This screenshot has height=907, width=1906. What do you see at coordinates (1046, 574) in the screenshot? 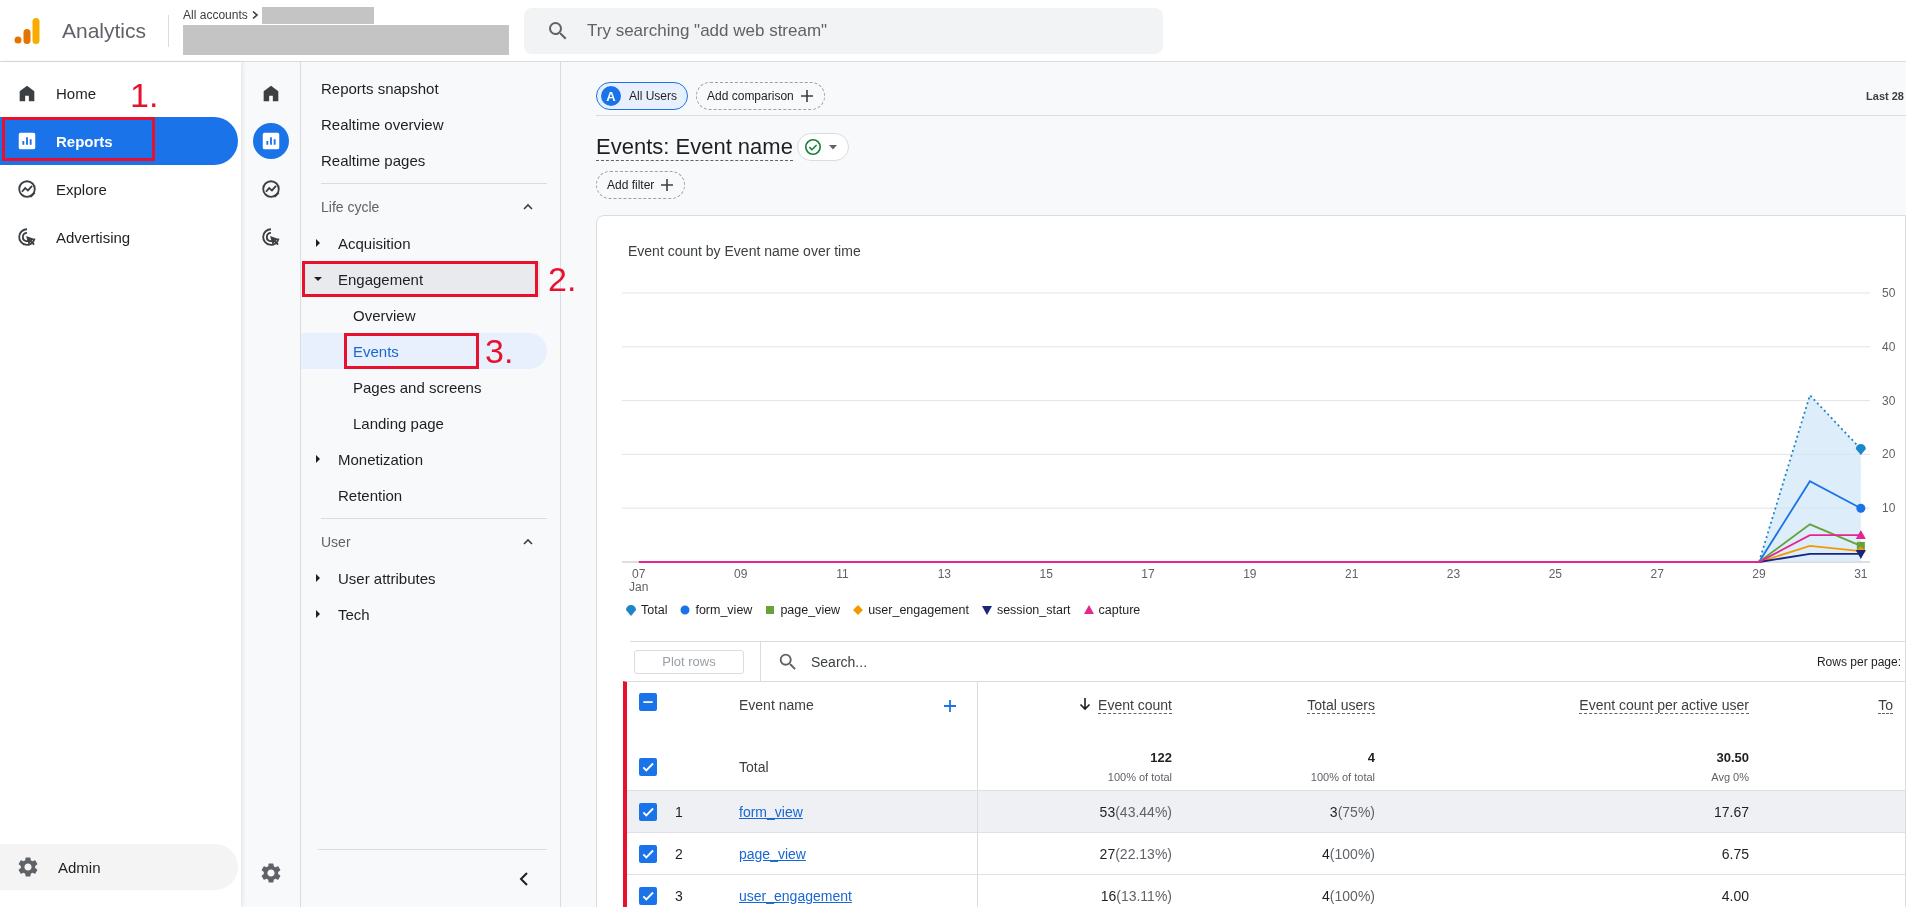
I see `x-tick-label: 15` at bounding box center [1046, 574].